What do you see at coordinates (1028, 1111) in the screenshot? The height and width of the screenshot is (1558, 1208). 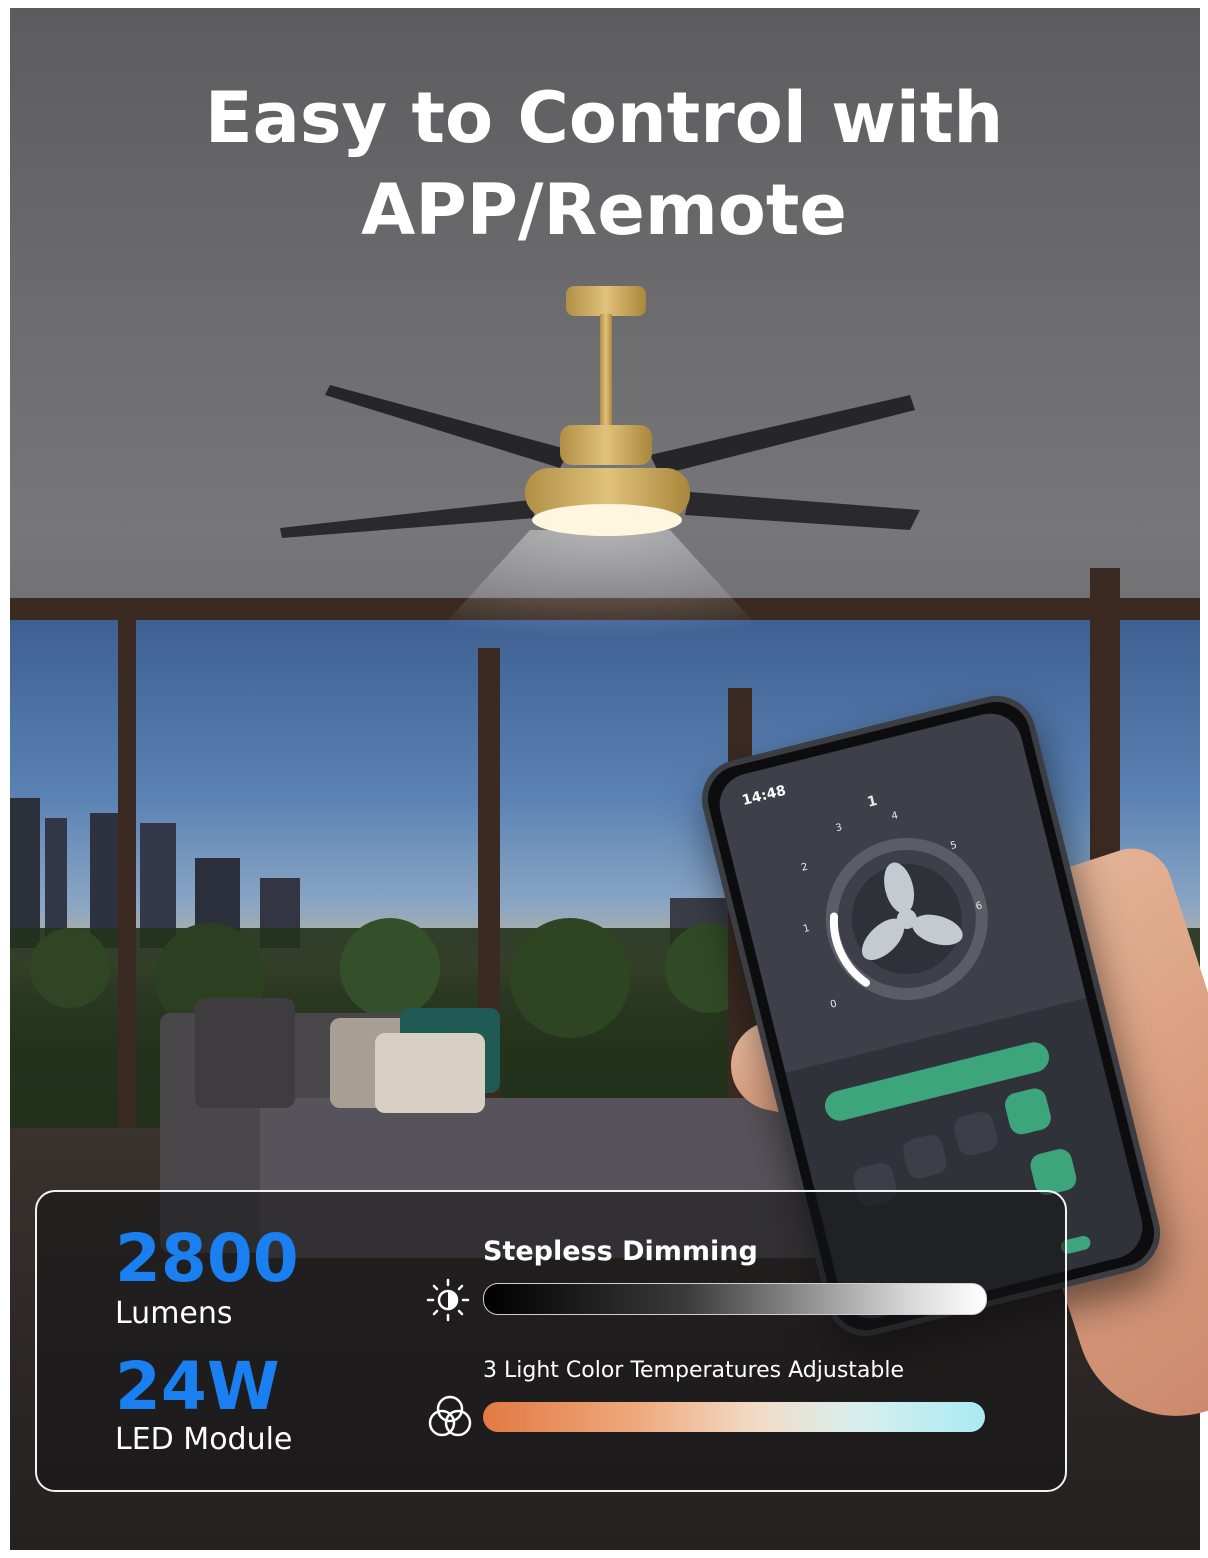 I see `light-on-button` at bounding box center [1028, 1111].